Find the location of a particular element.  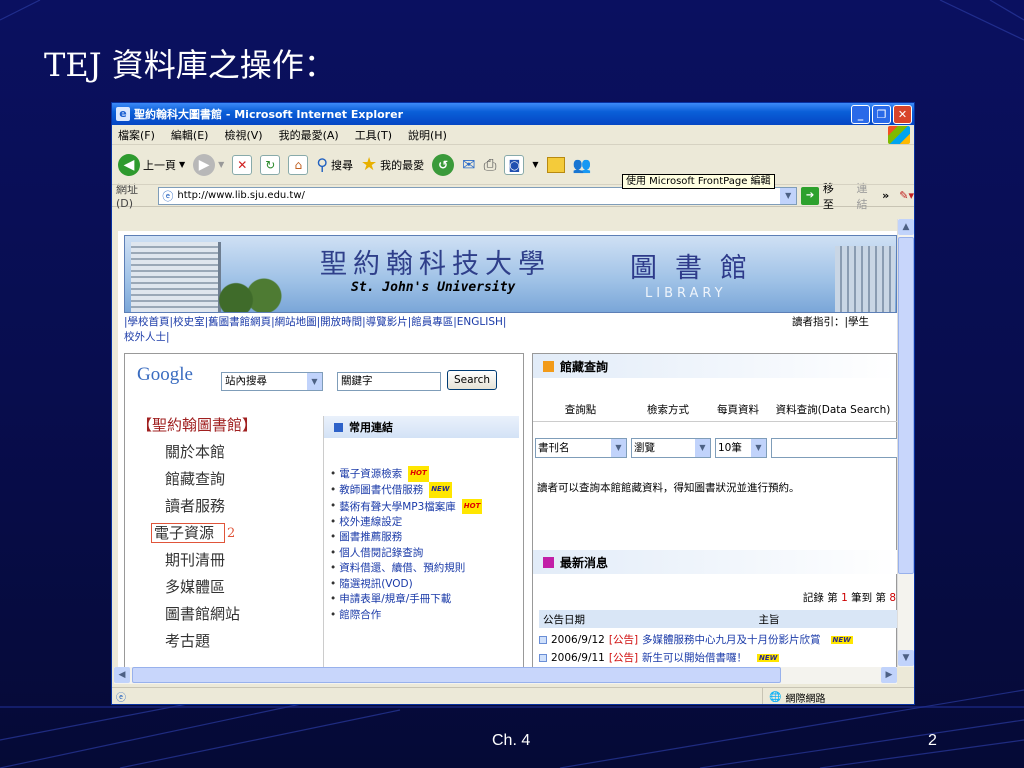

menu-favorites: 我的最愛(A) is located at coordinates (309, 135).